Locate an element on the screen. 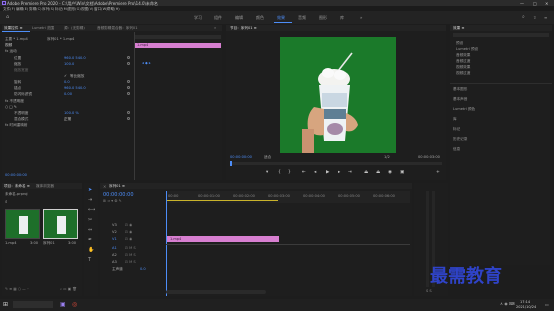 The width and height of the screenshot is (554, 311). prop-position-value: 960.0 540.0 is located at coordinates (75, 58).